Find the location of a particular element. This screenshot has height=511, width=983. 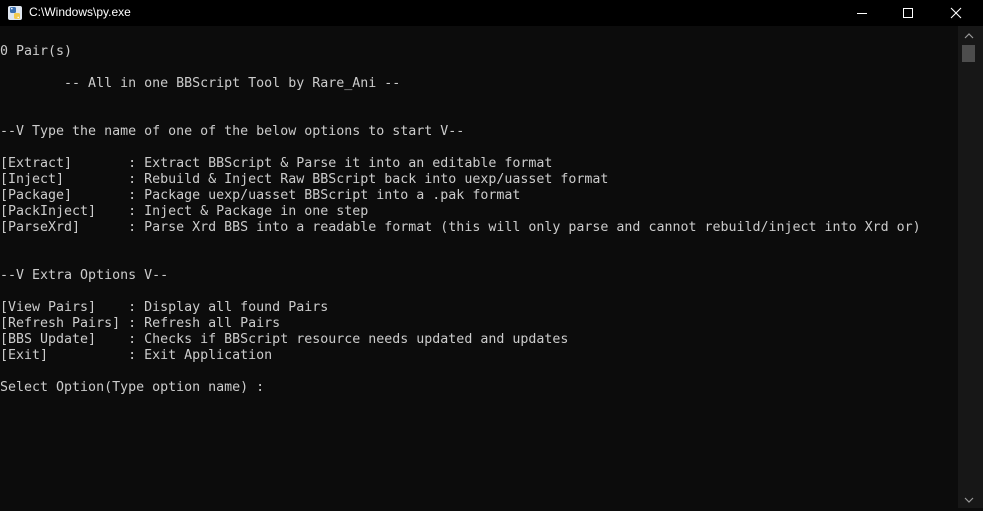

window-title: C:\Windows\py.exe is located at coordinates (80, 12).